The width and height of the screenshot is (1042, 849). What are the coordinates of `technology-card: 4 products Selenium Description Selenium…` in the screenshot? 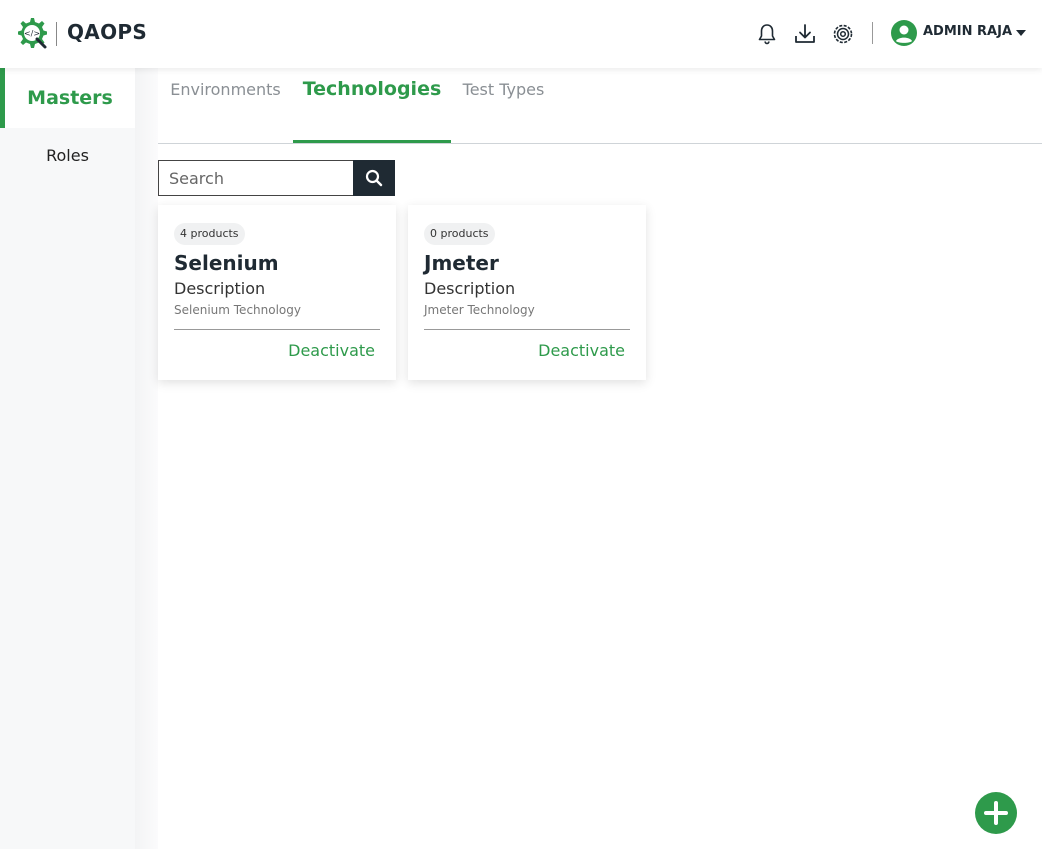 It's located at (277, 292).